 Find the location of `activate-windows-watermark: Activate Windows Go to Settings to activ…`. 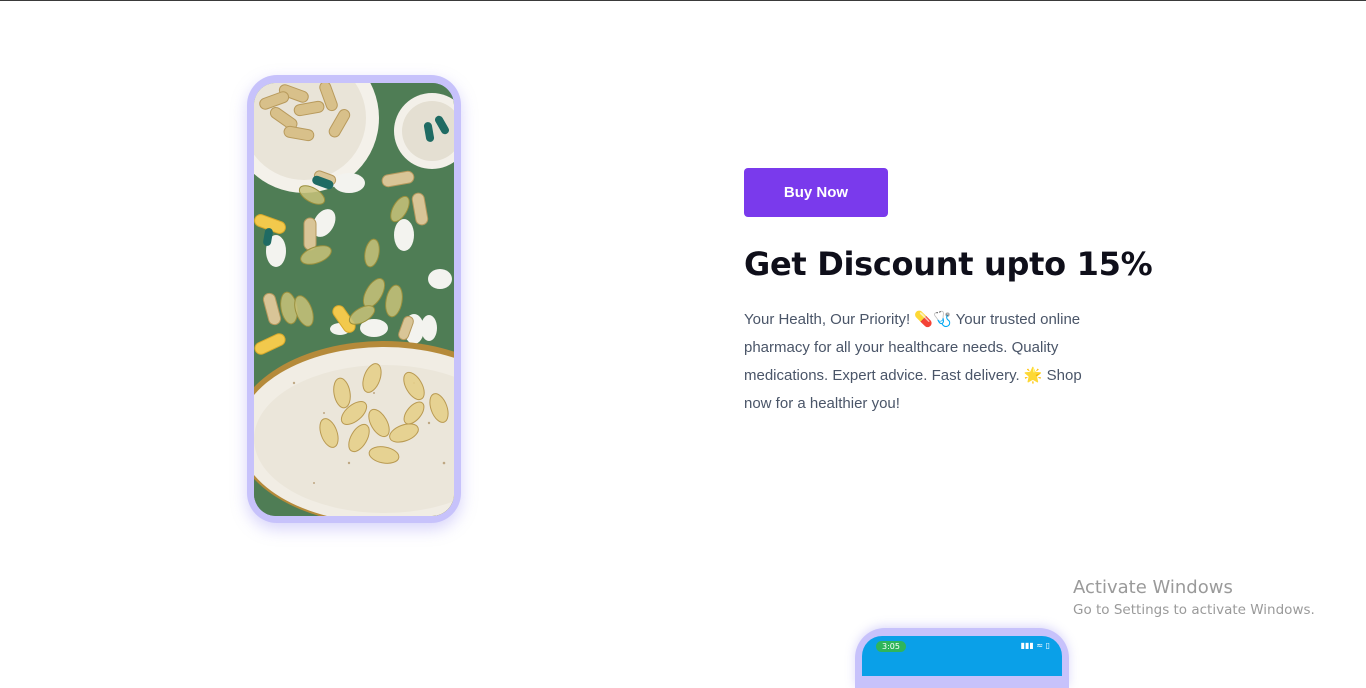

activate-windows-watermark: Activate Windows Go to Settings to activ… is located at coordinates (1194, 598).